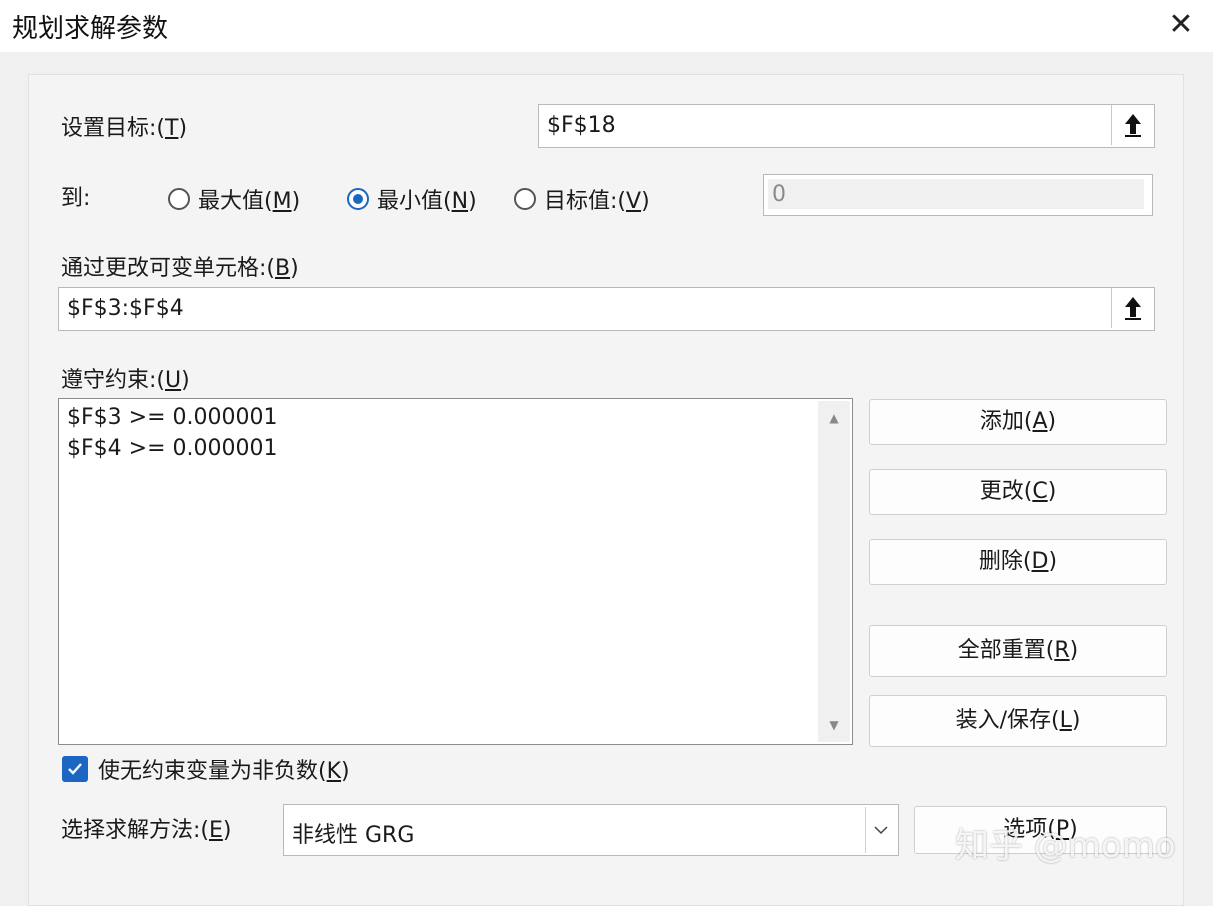 This screenshot has height=906, width=1213. What do you see at coordinates (124, 128) in the screenshot?
I see `objective-label: 设置目标:(T)` at bounding box center [124, 128].